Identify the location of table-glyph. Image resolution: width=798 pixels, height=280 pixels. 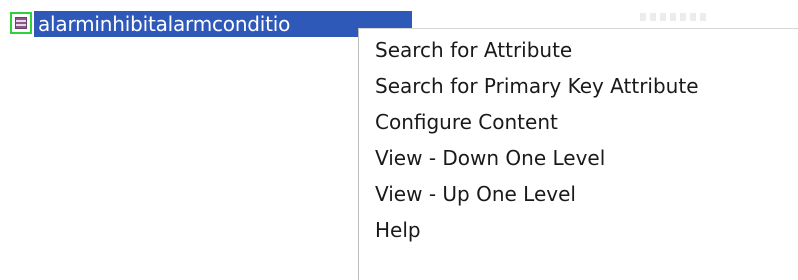
(21, 23).